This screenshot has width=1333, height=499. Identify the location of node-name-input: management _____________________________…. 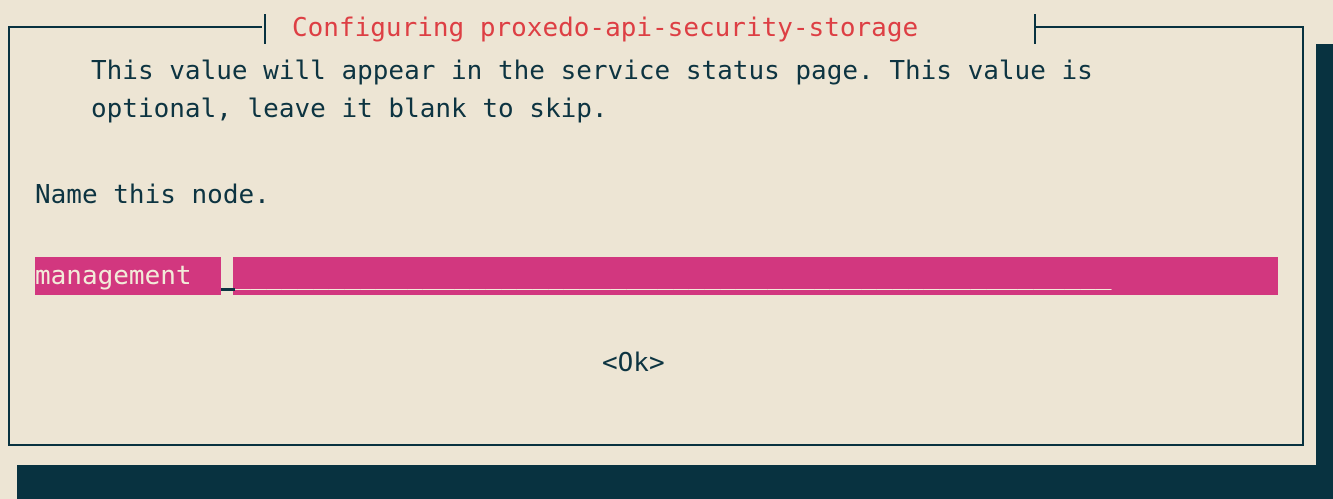
(656, 276).